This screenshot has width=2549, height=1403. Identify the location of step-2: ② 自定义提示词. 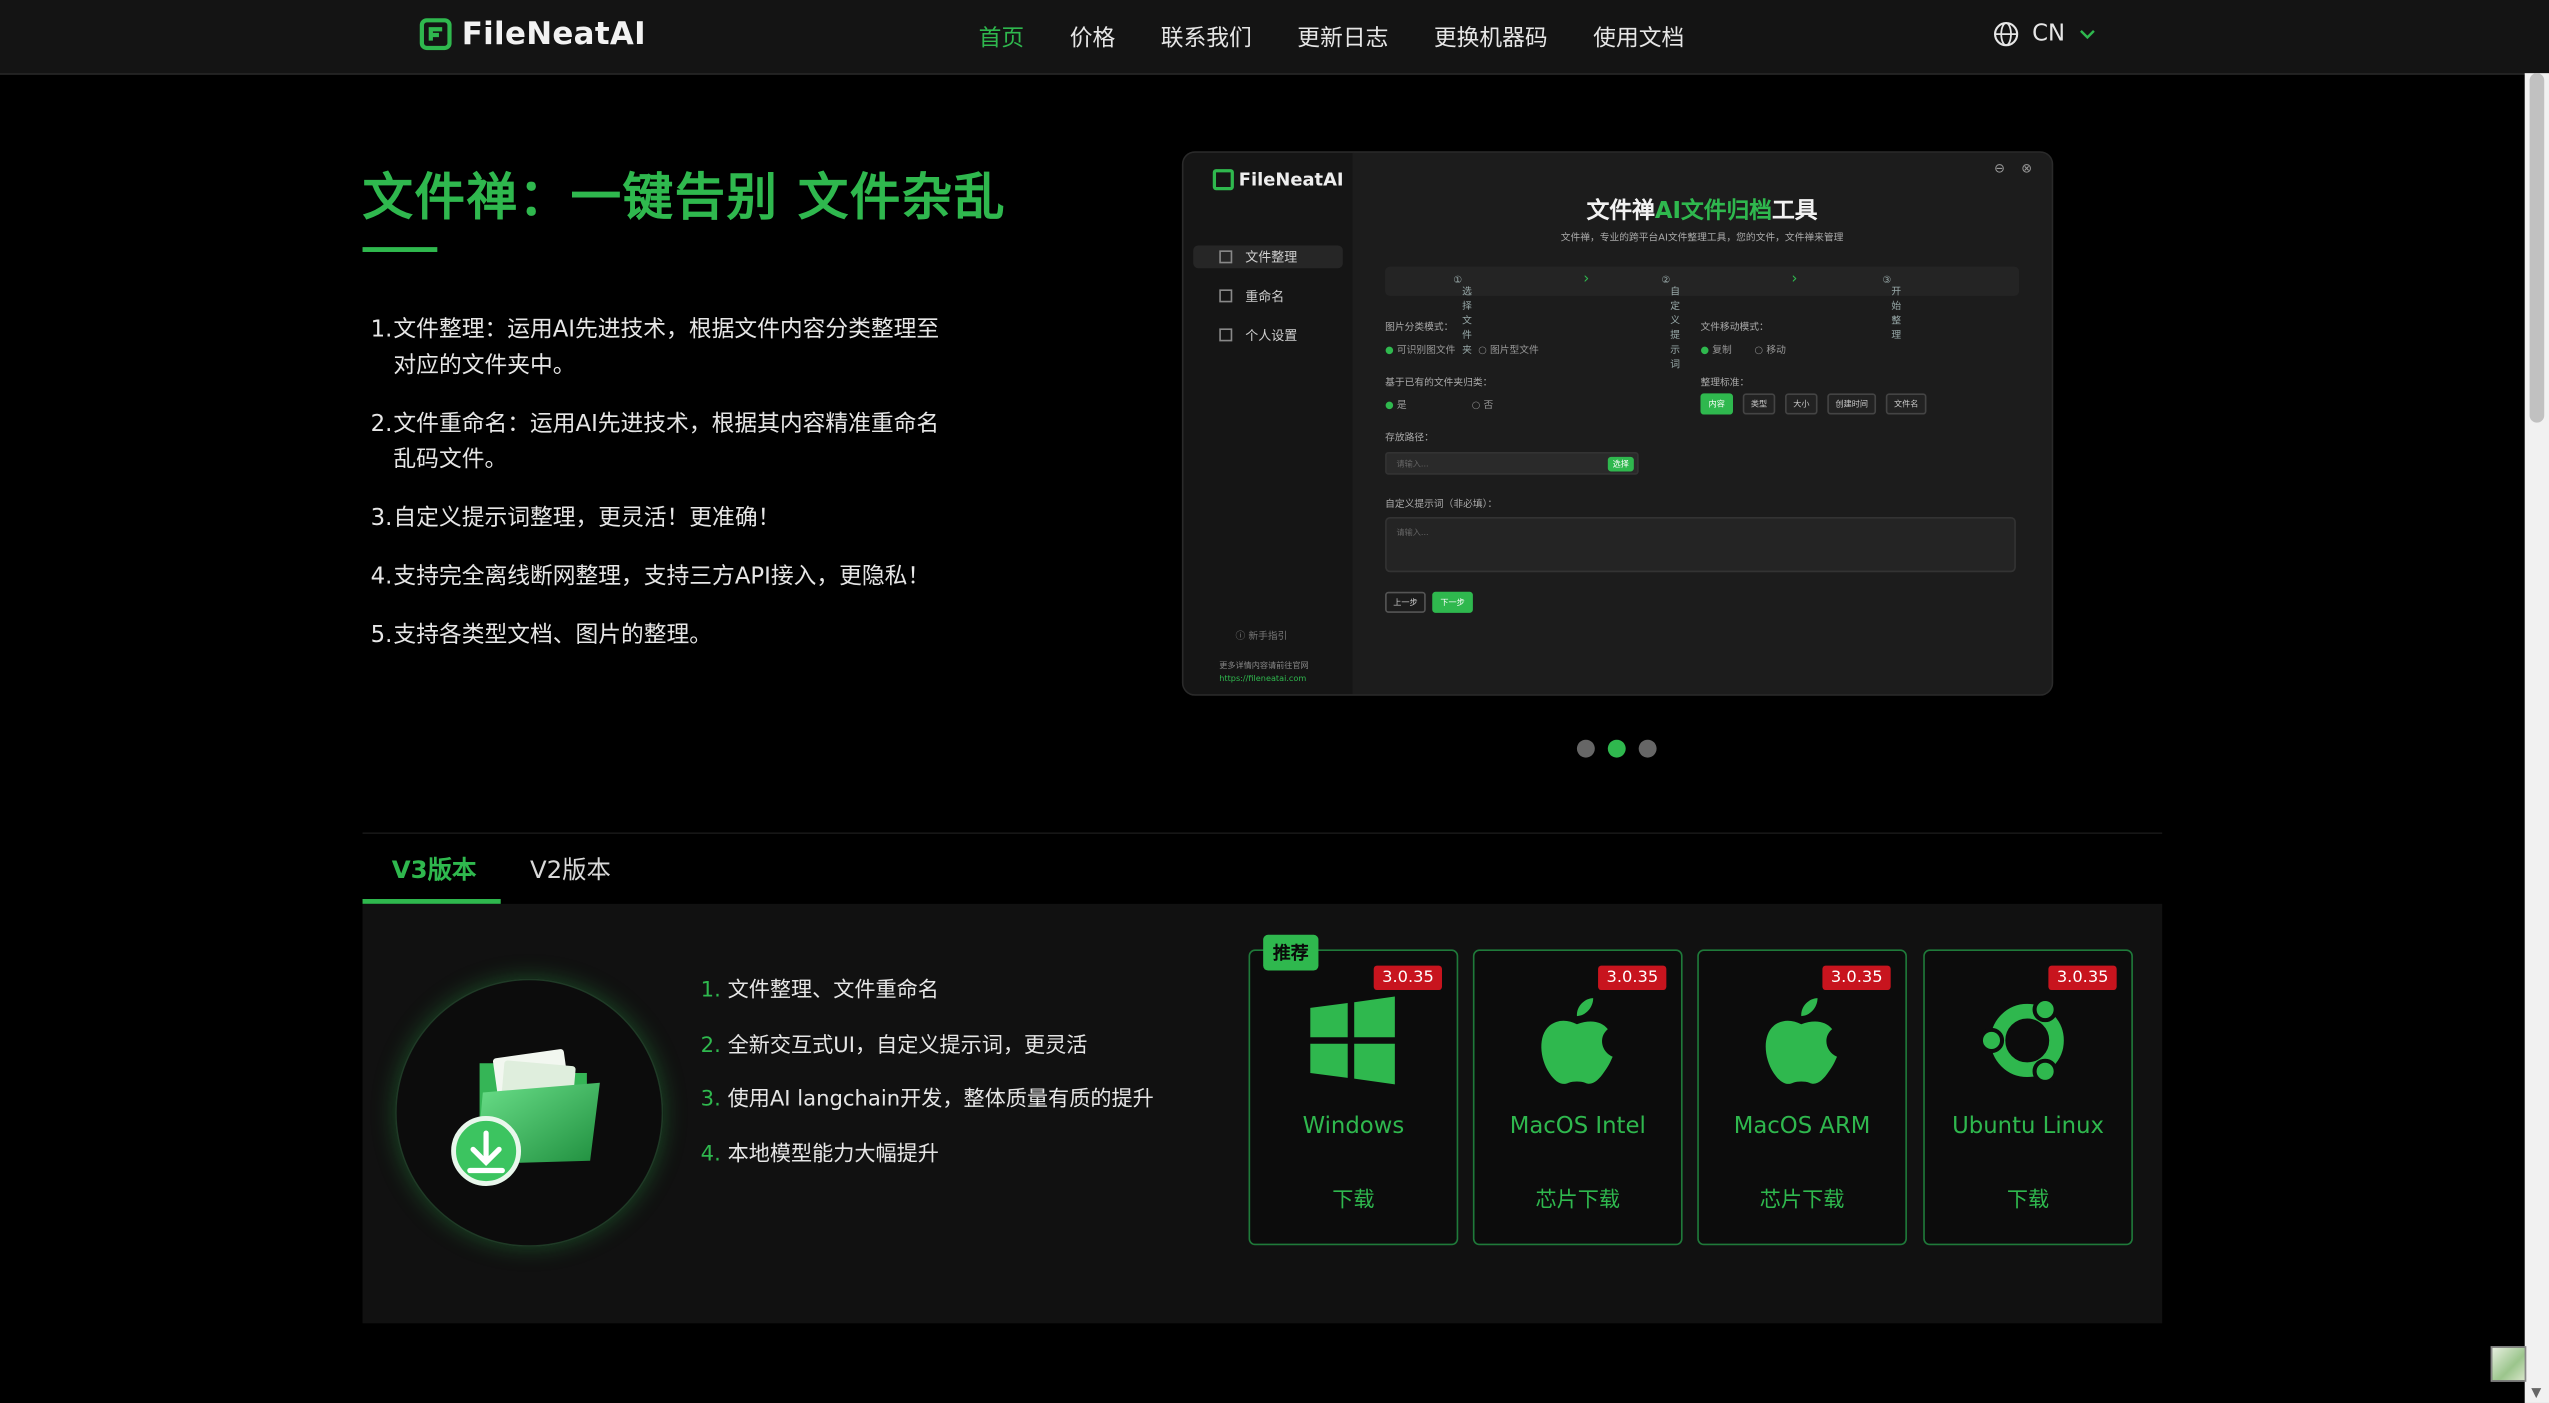
(1671, 322).